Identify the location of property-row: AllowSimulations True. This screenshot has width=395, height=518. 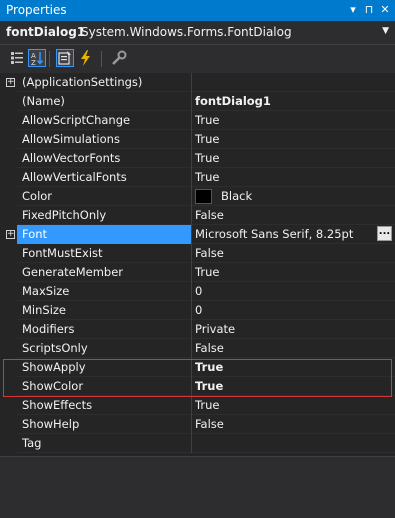
(197, 139).